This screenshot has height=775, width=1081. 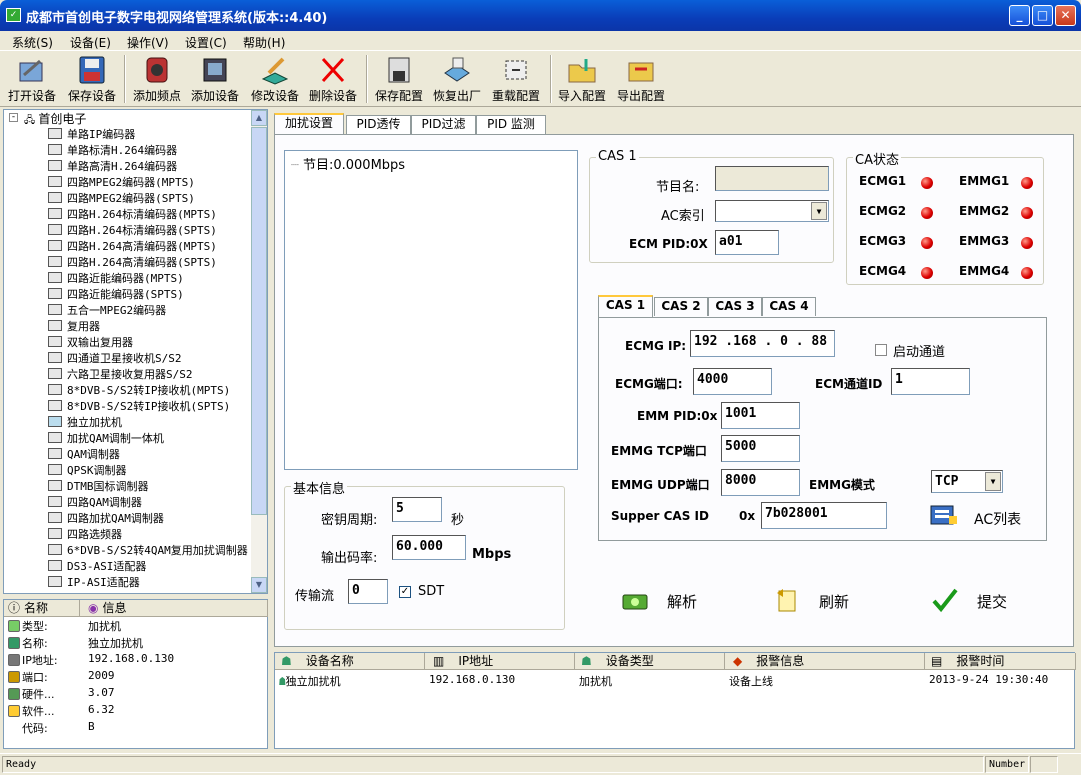 I want to click on key-period-input: 5, so click(x=417, y=509).